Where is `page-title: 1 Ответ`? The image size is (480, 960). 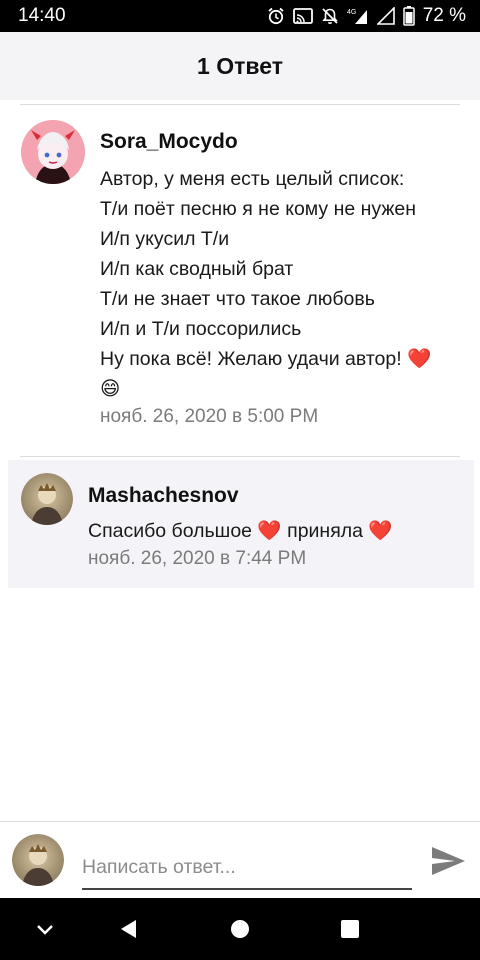 page-title: 1 Ответ is located at coordinates (240, 65).